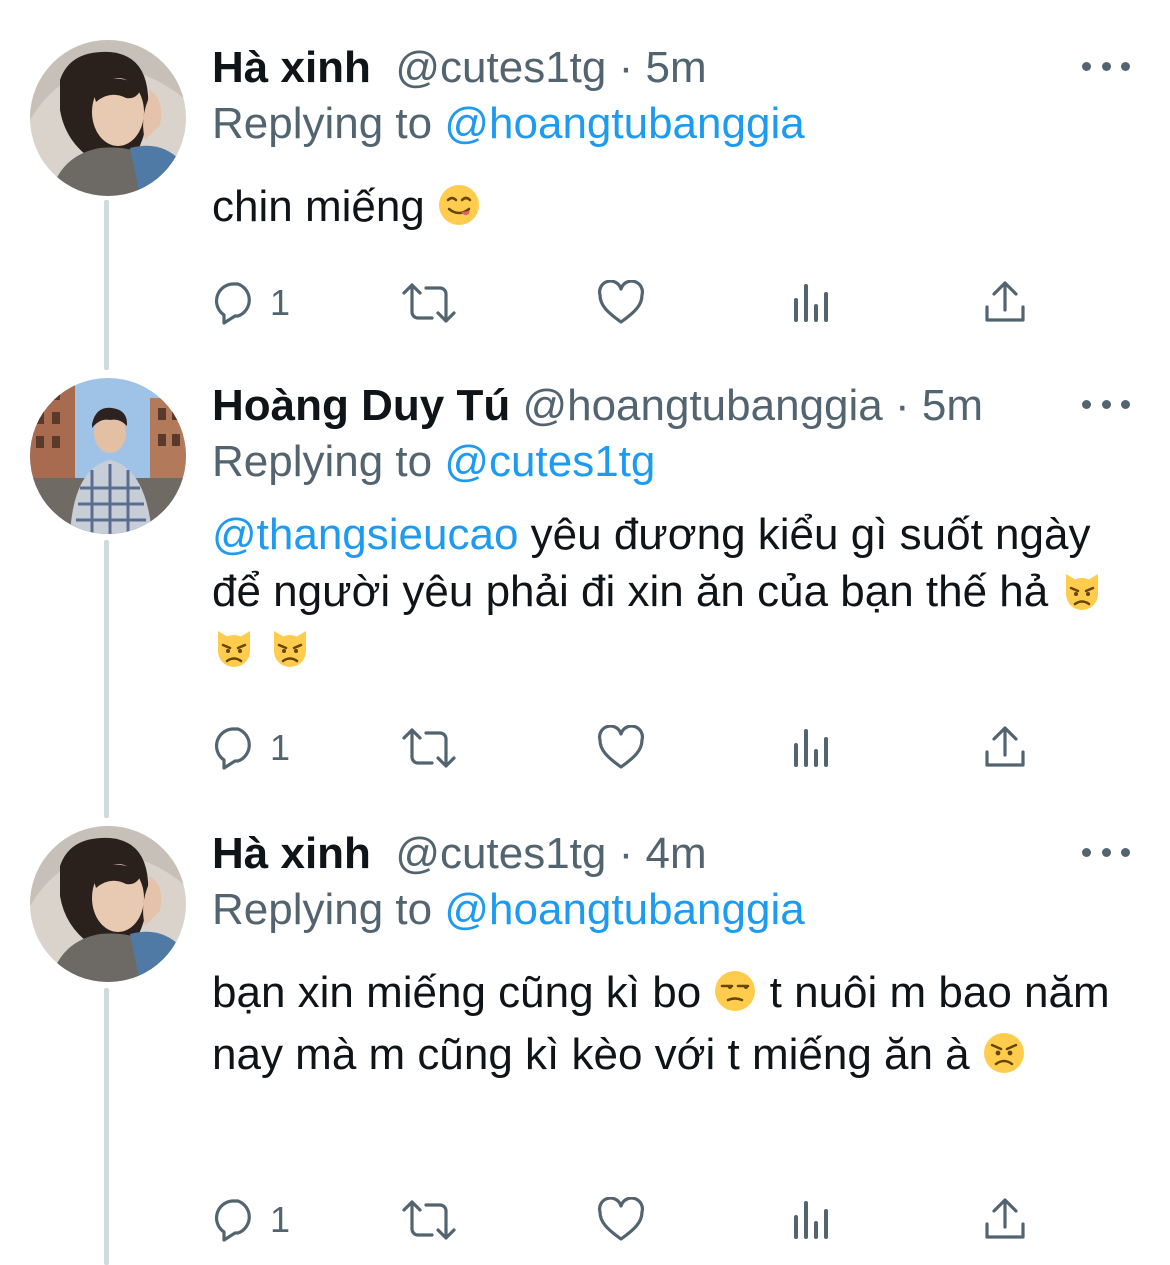  I want to click on tweet-header: Hoàng Duy Tú @hoangtubanggia · 5m, so click(597, 406).